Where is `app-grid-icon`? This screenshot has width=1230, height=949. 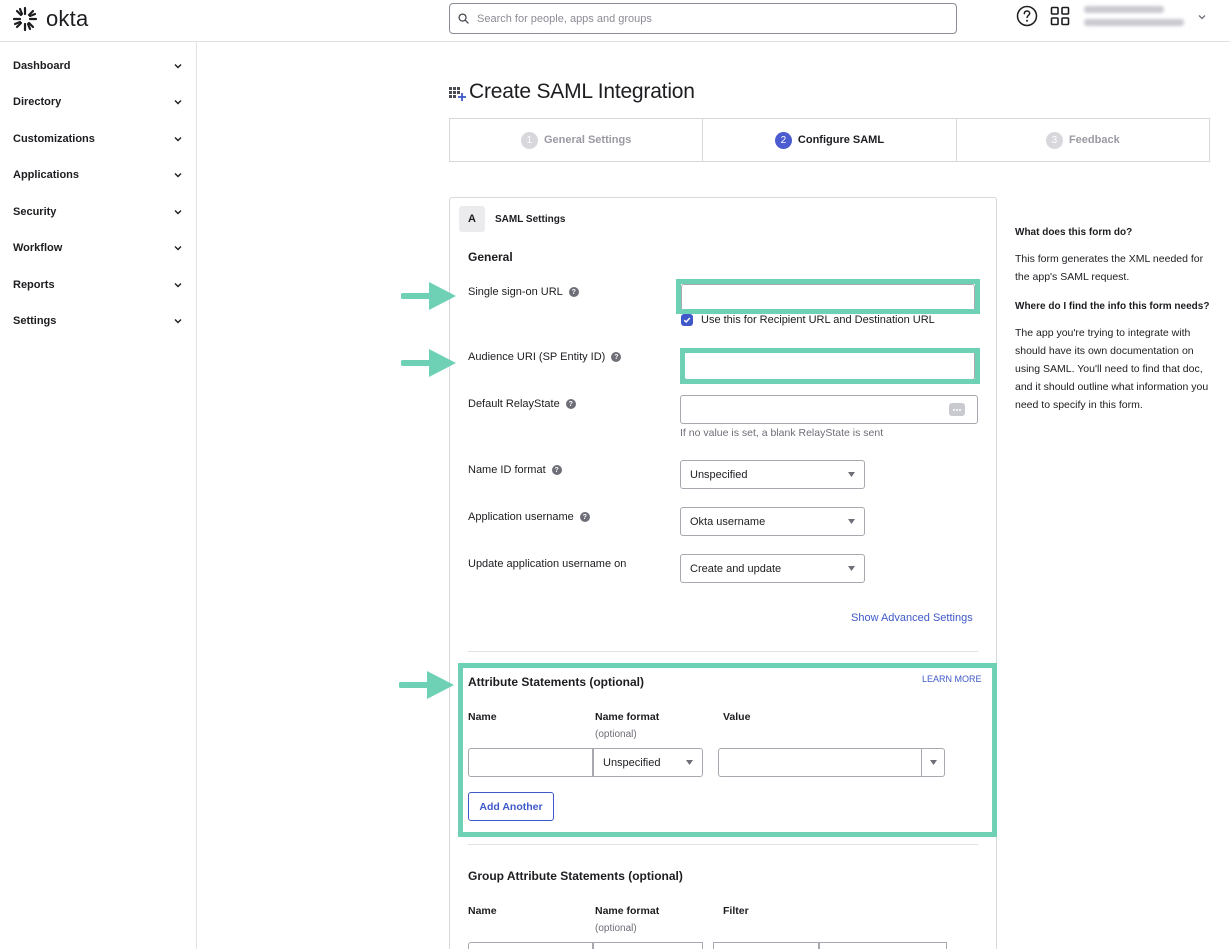 app-grid-icon is located at coordinates (1060, 16).